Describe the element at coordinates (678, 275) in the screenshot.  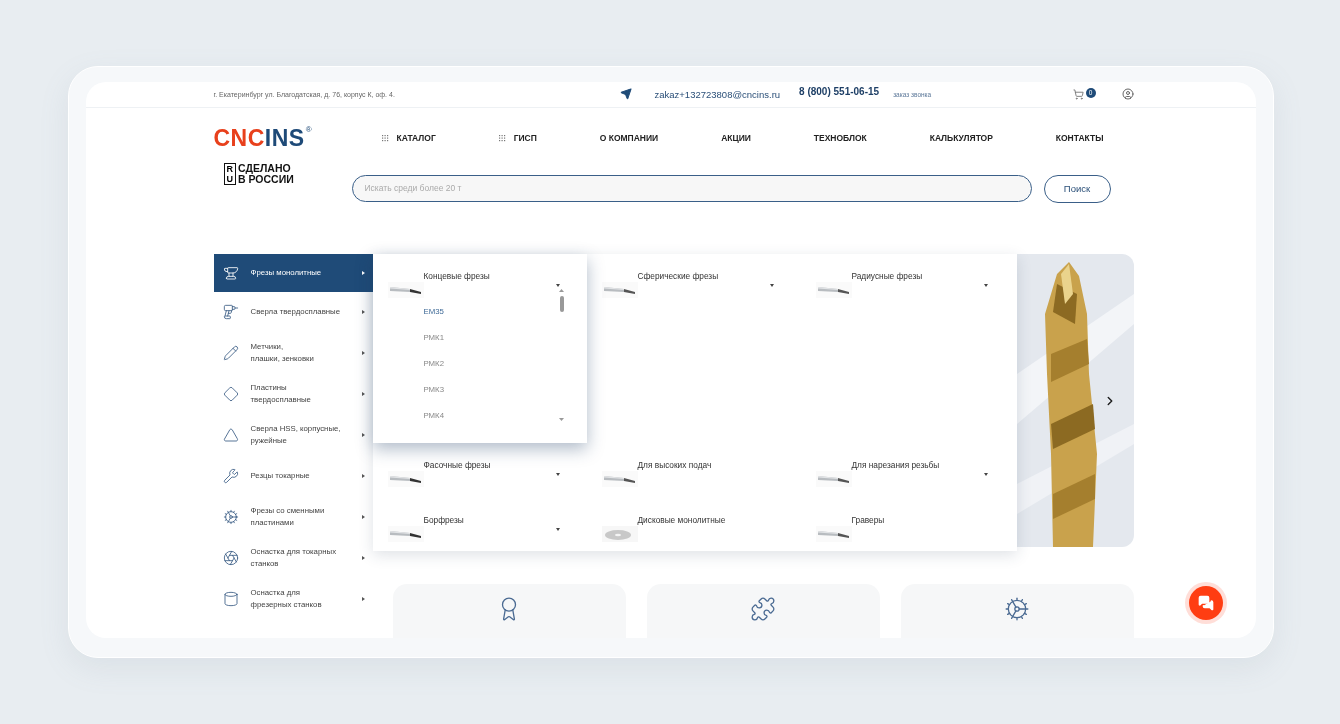
I see `category-link: Сферические фрезы` at that location.